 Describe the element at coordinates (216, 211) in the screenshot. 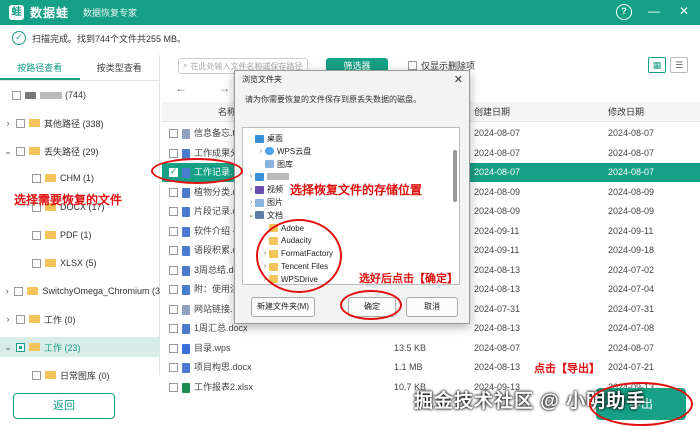

I see `cell-name: 片段记录.d` at that location.